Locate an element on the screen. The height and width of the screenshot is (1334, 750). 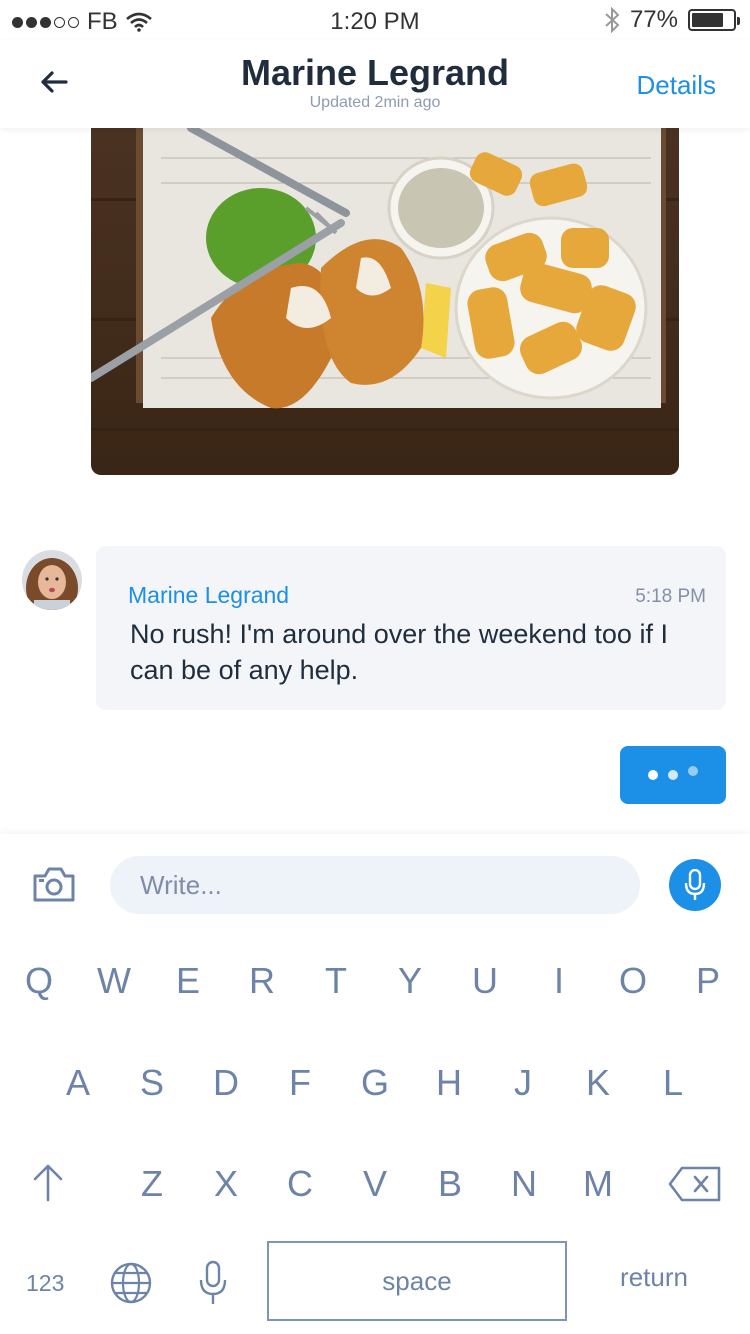
battery-icon is located at coordinates (714, 20).